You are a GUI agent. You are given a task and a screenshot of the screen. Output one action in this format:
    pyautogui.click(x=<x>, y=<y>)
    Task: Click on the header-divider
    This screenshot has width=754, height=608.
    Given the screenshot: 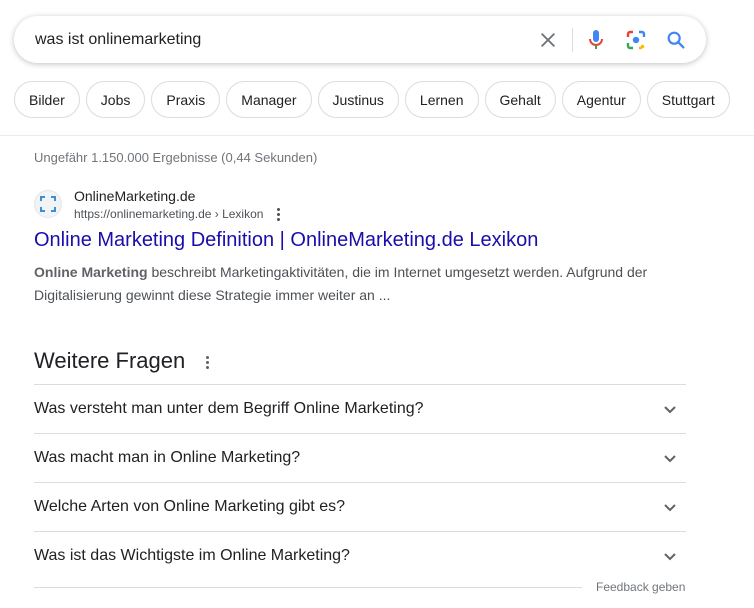 What is the action you would take?
    pyautogui.click(x=377, y=135)
    